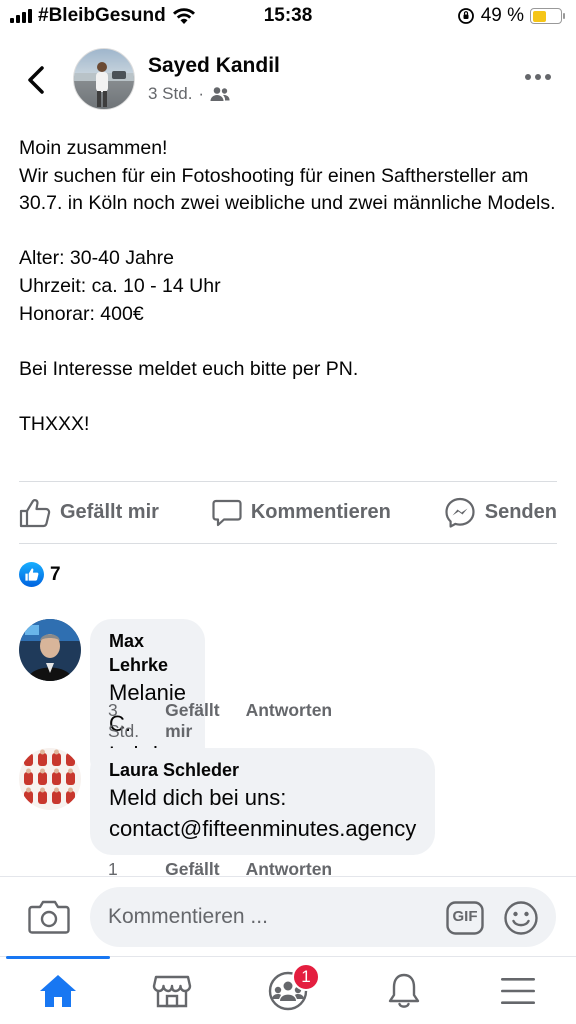 This screenshot has width=576, height=1024. What do you see at coordinates (58, 957) in the screenshot?
I see `active-tab-indicator` at bounding box center [58, 957].